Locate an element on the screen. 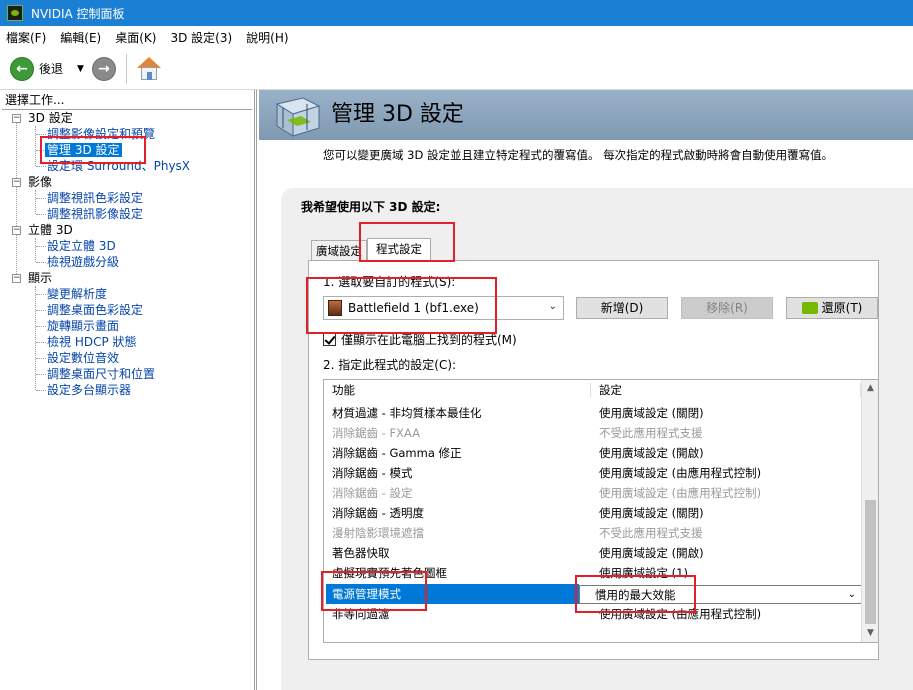  collapse-display-icon: − is located at coordinates (16, 278).